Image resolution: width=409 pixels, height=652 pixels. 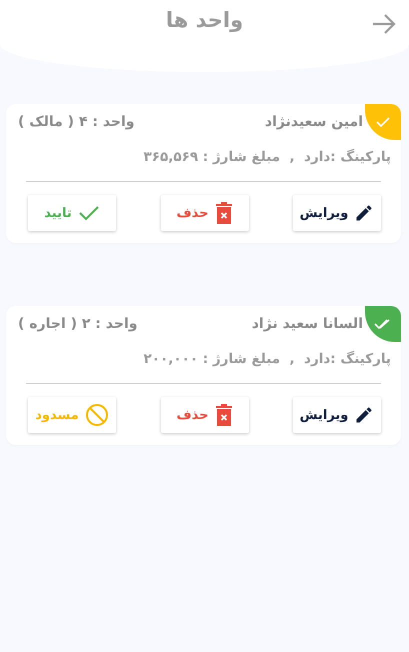 What do you see at coordinates (307, 324) in the screenshot?
I see `resident-name: السانا سعید نژاد` at bounding box center [307, 324].